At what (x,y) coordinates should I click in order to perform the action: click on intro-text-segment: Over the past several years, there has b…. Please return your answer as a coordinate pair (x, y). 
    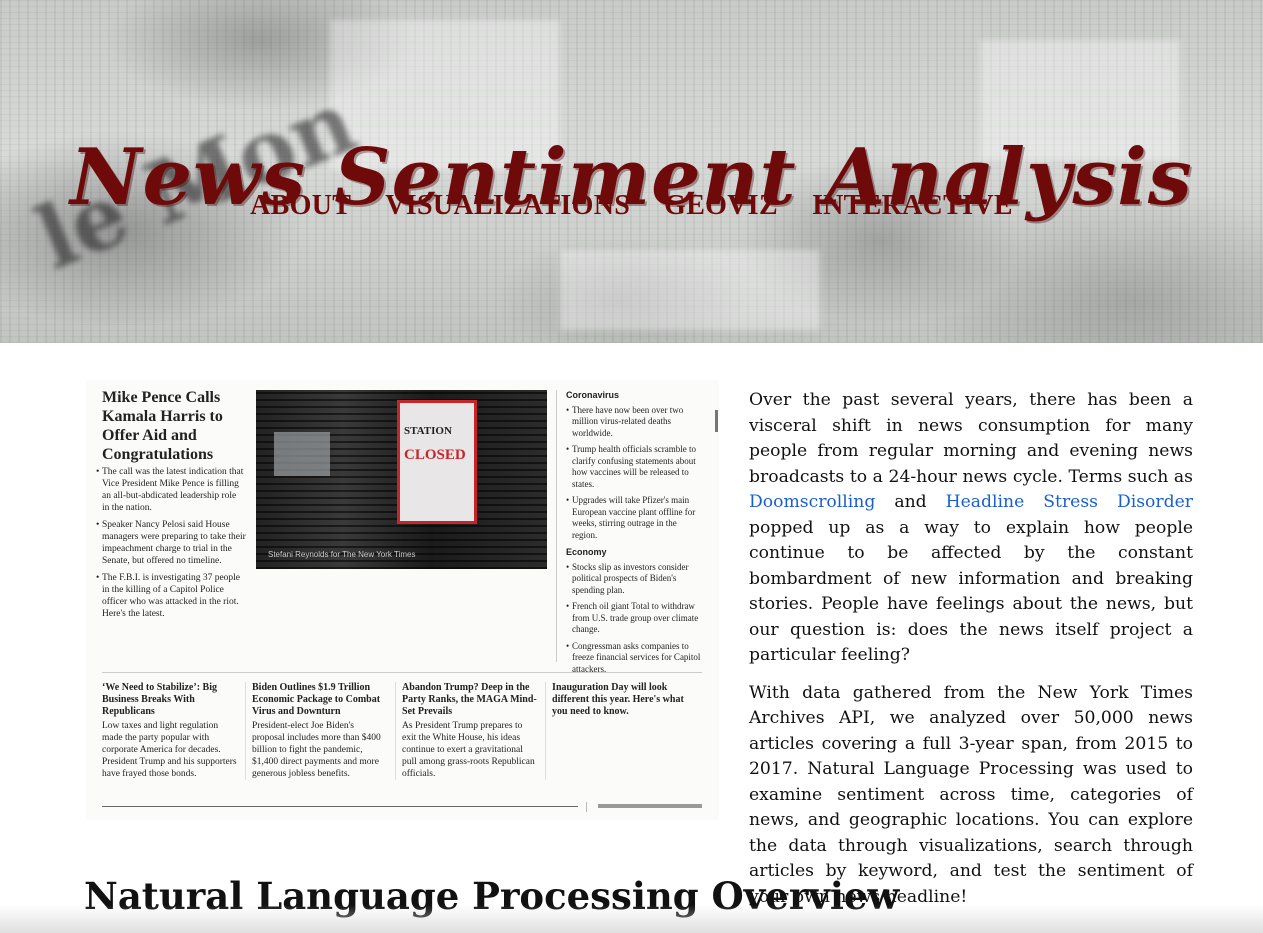
    Looking at the image, I should click on (971, 438).